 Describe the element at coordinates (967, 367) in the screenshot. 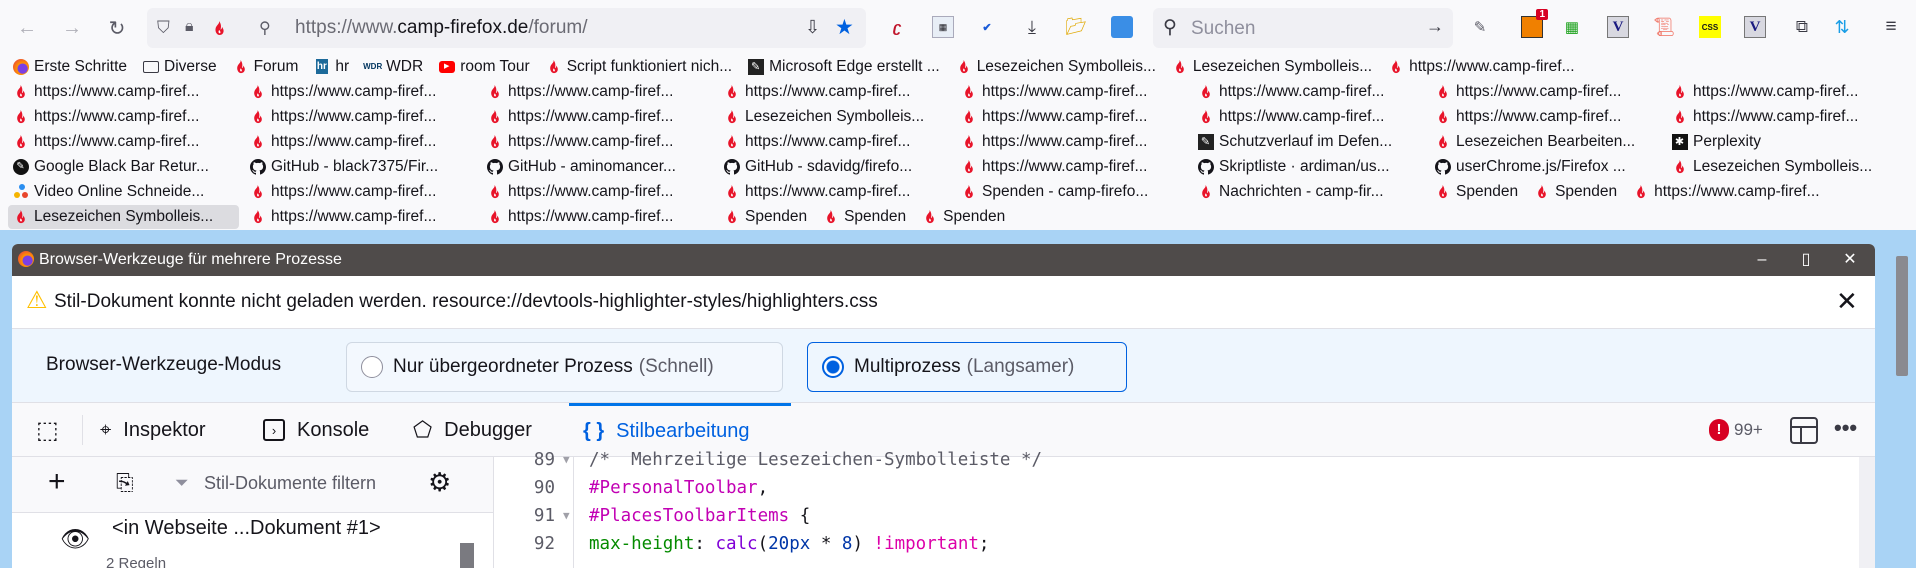

I see `mode-option-multiprocess: Multiprozess (Langsamer)` at that location.